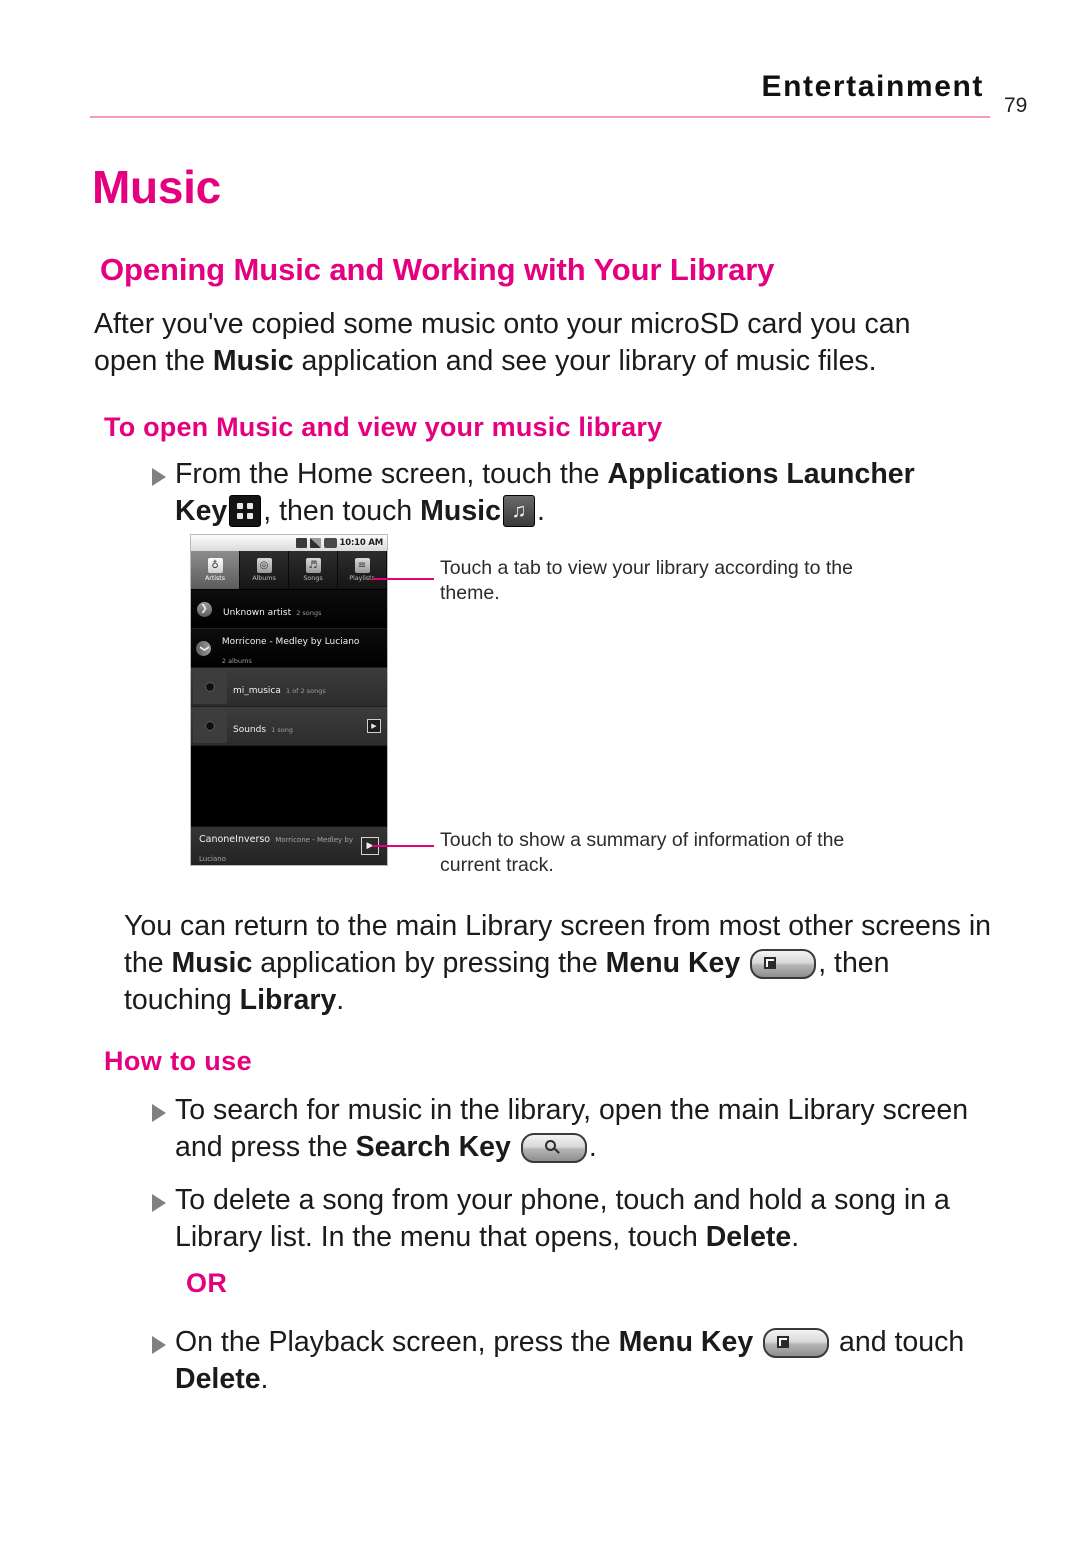 The image size is (1080, 1552). What do you see at coordinates (361, 543) in the screenshot?
I see `status-time: 10:10 AM` at bounding box center [361, 543].